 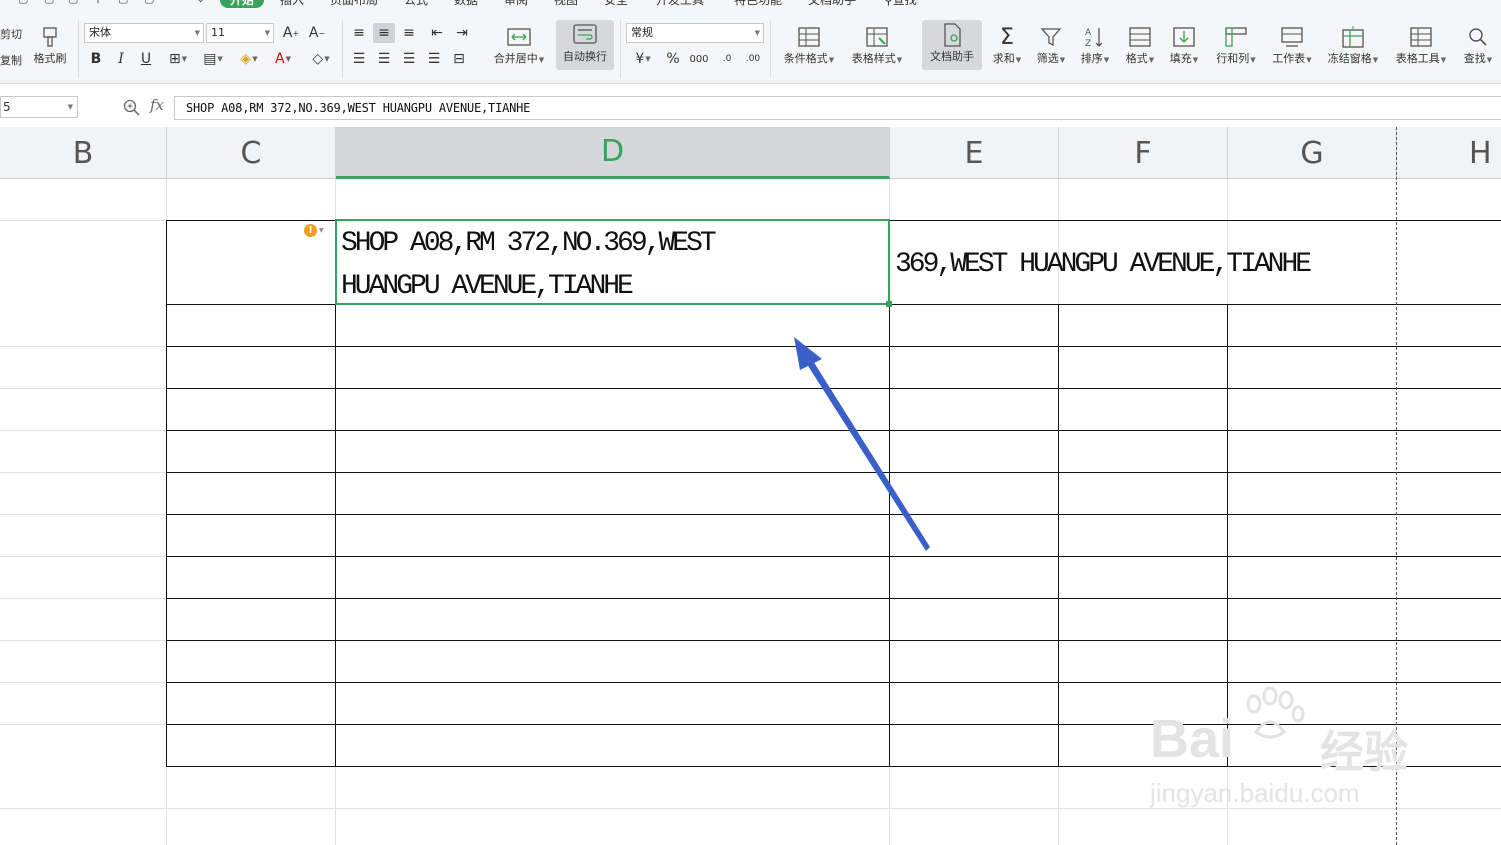 I want to click on cell-style-icon: ▤ ▼, so click(x=213, y=59).